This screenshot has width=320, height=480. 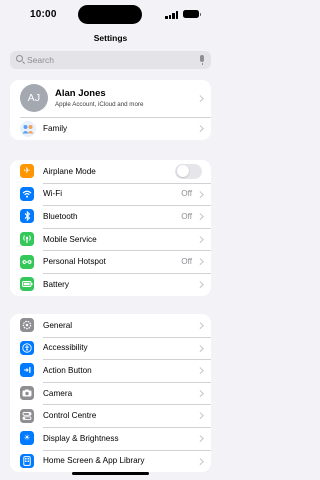 I want to click on mobile-service-row: Mobile Service, so click(x=110, y=239).